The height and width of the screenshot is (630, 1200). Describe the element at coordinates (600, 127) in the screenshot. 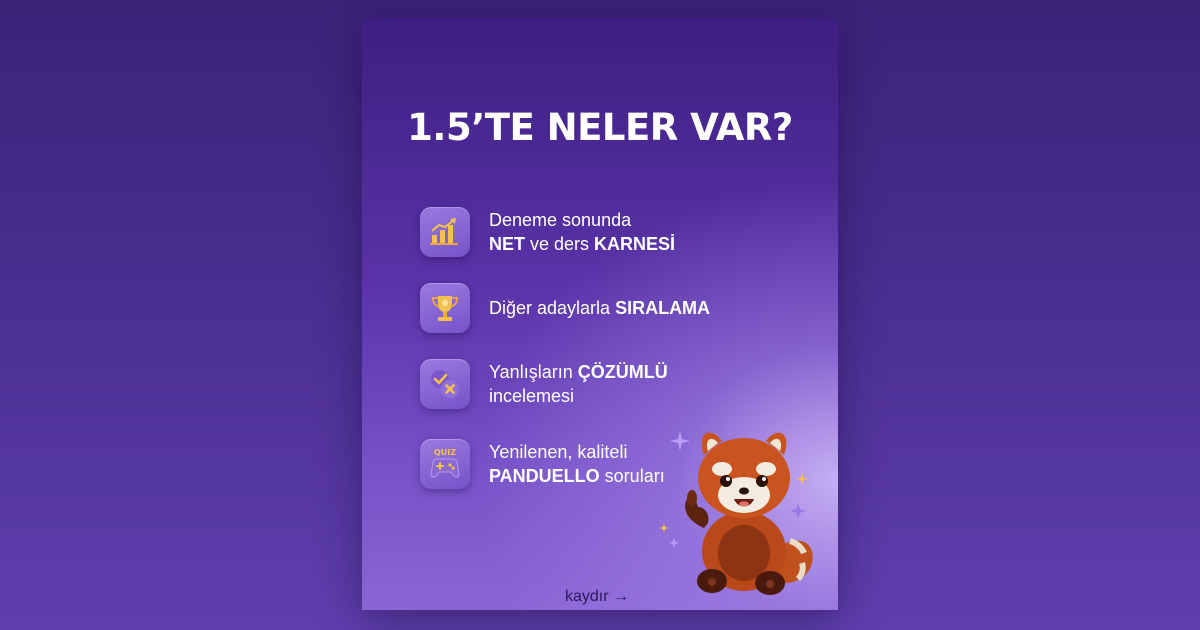

I see `page-title: 1.5’TE NELER VAR?` at that location.